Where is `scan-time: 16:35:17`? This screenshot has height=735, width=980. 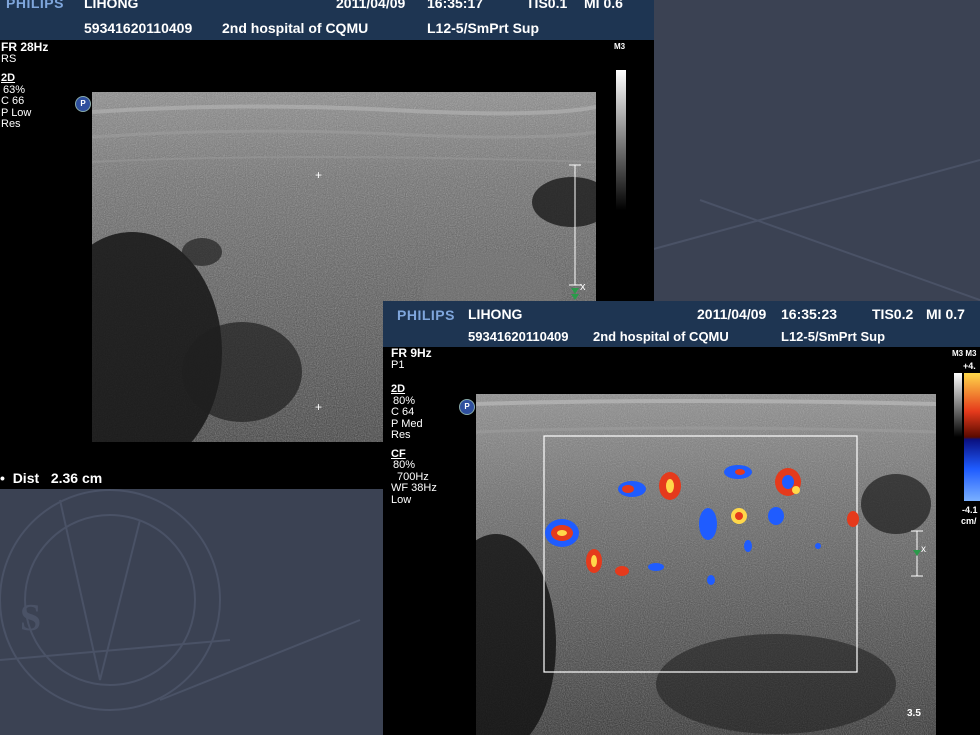 scan-time: 16:35:17 is located at coordinates (455, 5).